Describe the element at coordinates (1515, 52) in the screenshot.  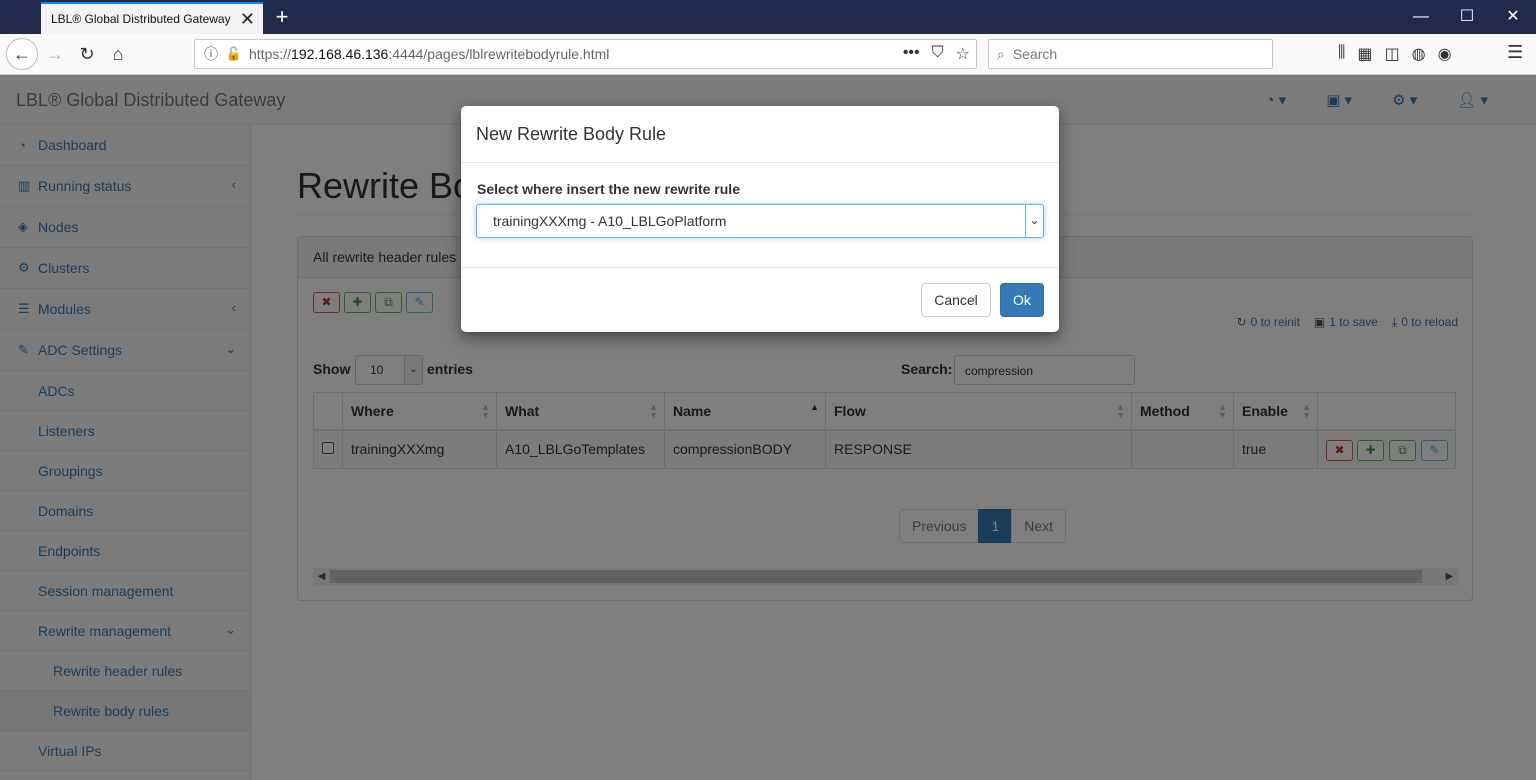
I see `hamburger-menu-icon: ☰` at that location.